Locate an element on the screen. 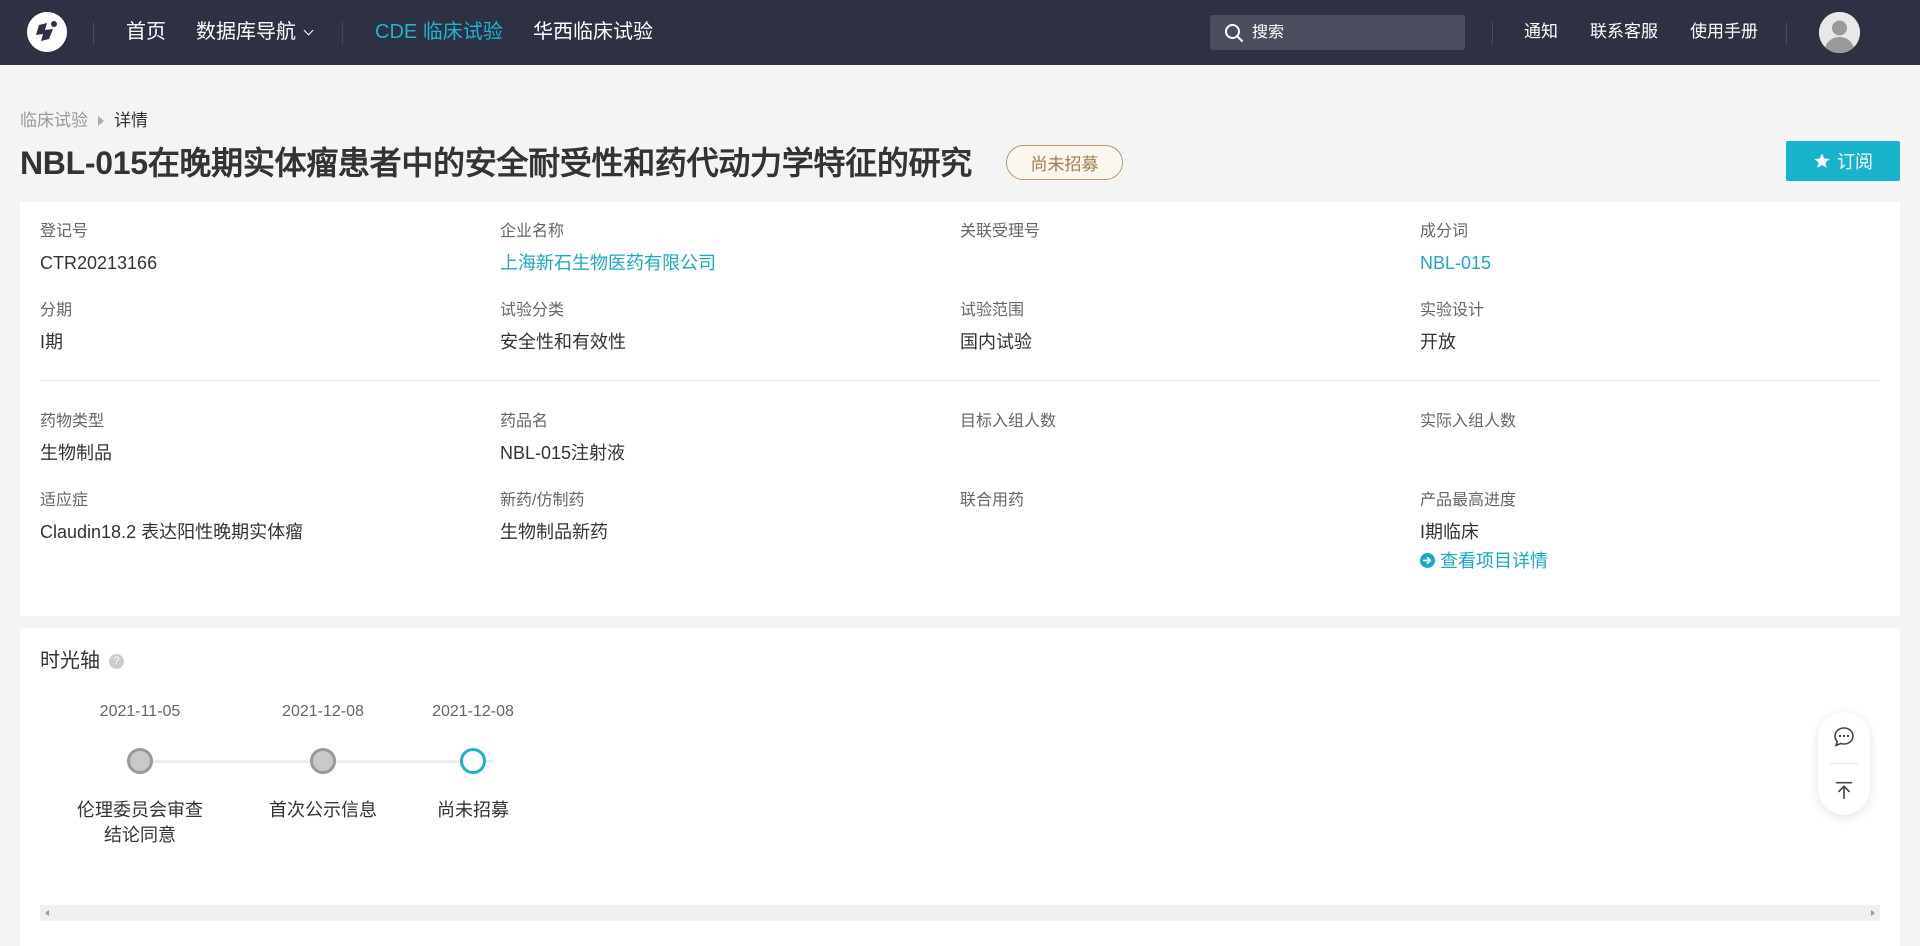 This screenshot has height=946, width=1920. status-badge: 尚未招募 is located at coordinates (1064, 162).